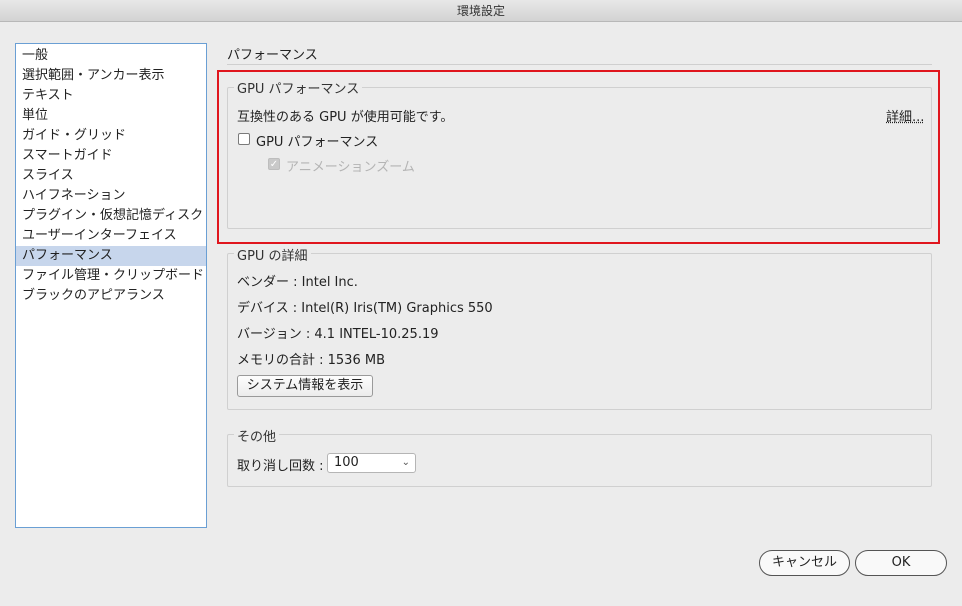 This screenshot has width=962, height=606. Describe the element at coordinates (272, 254) in the screenshot. I see `gpu-details-group-label: GPU の詳細` at that location.